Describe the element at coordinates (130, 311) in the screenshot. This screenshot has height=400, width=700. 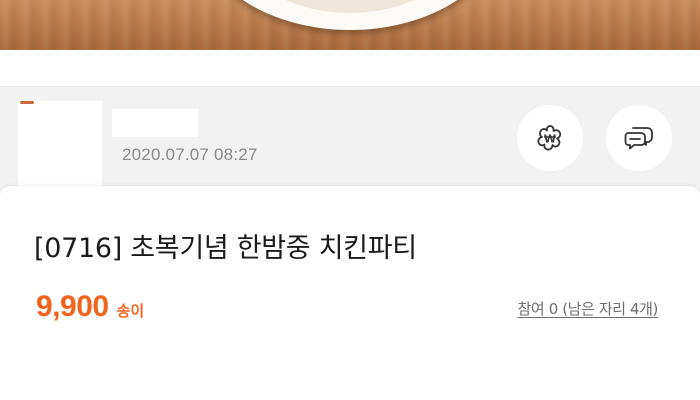
I see `price-unit: 송이` at that location.